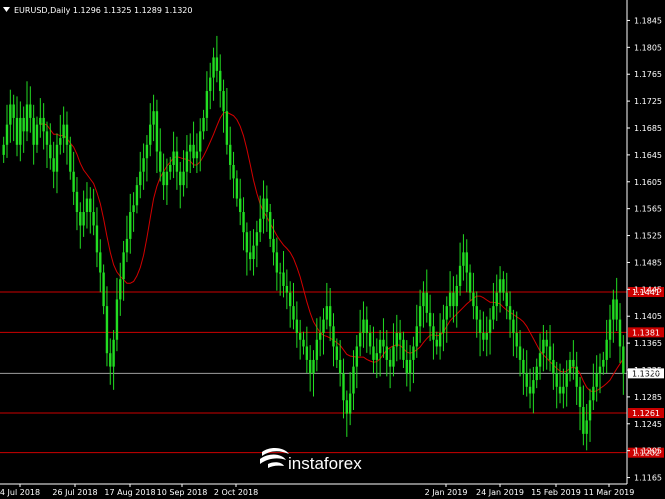 The height and width of the screenshot is (499, 665). I want to click on price-tick-label: 1.1325, so click(648, 370).